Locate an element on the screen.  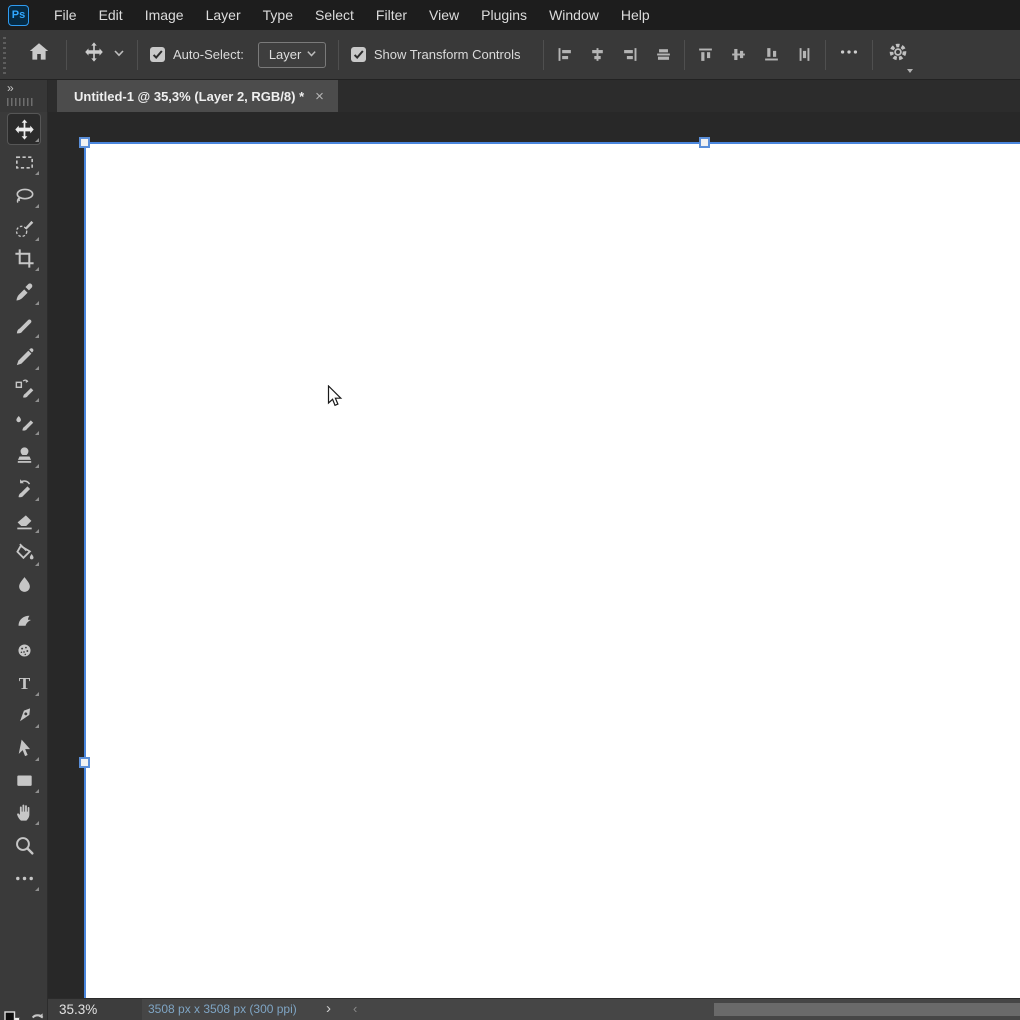
tools-panel: T is located at coordinates (24, 566).